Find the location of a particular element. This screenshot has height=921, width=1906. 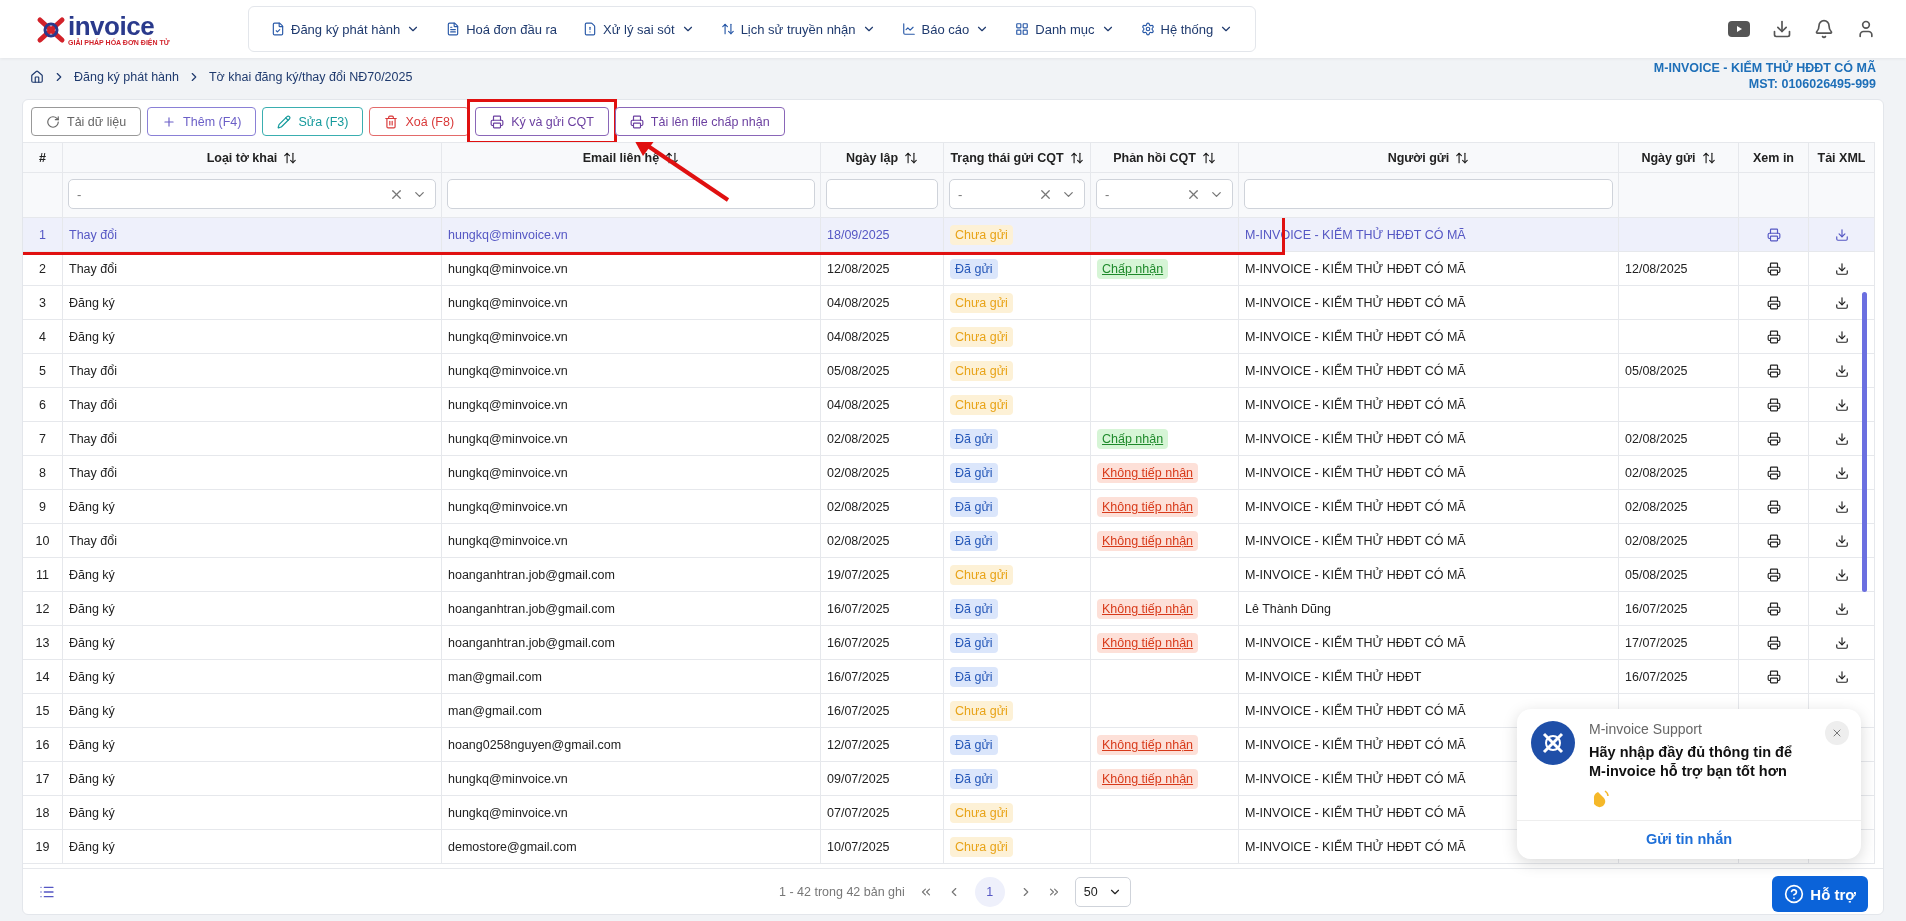

nav-item: Đăng ký phát hành is located at coordinates (346, 29).